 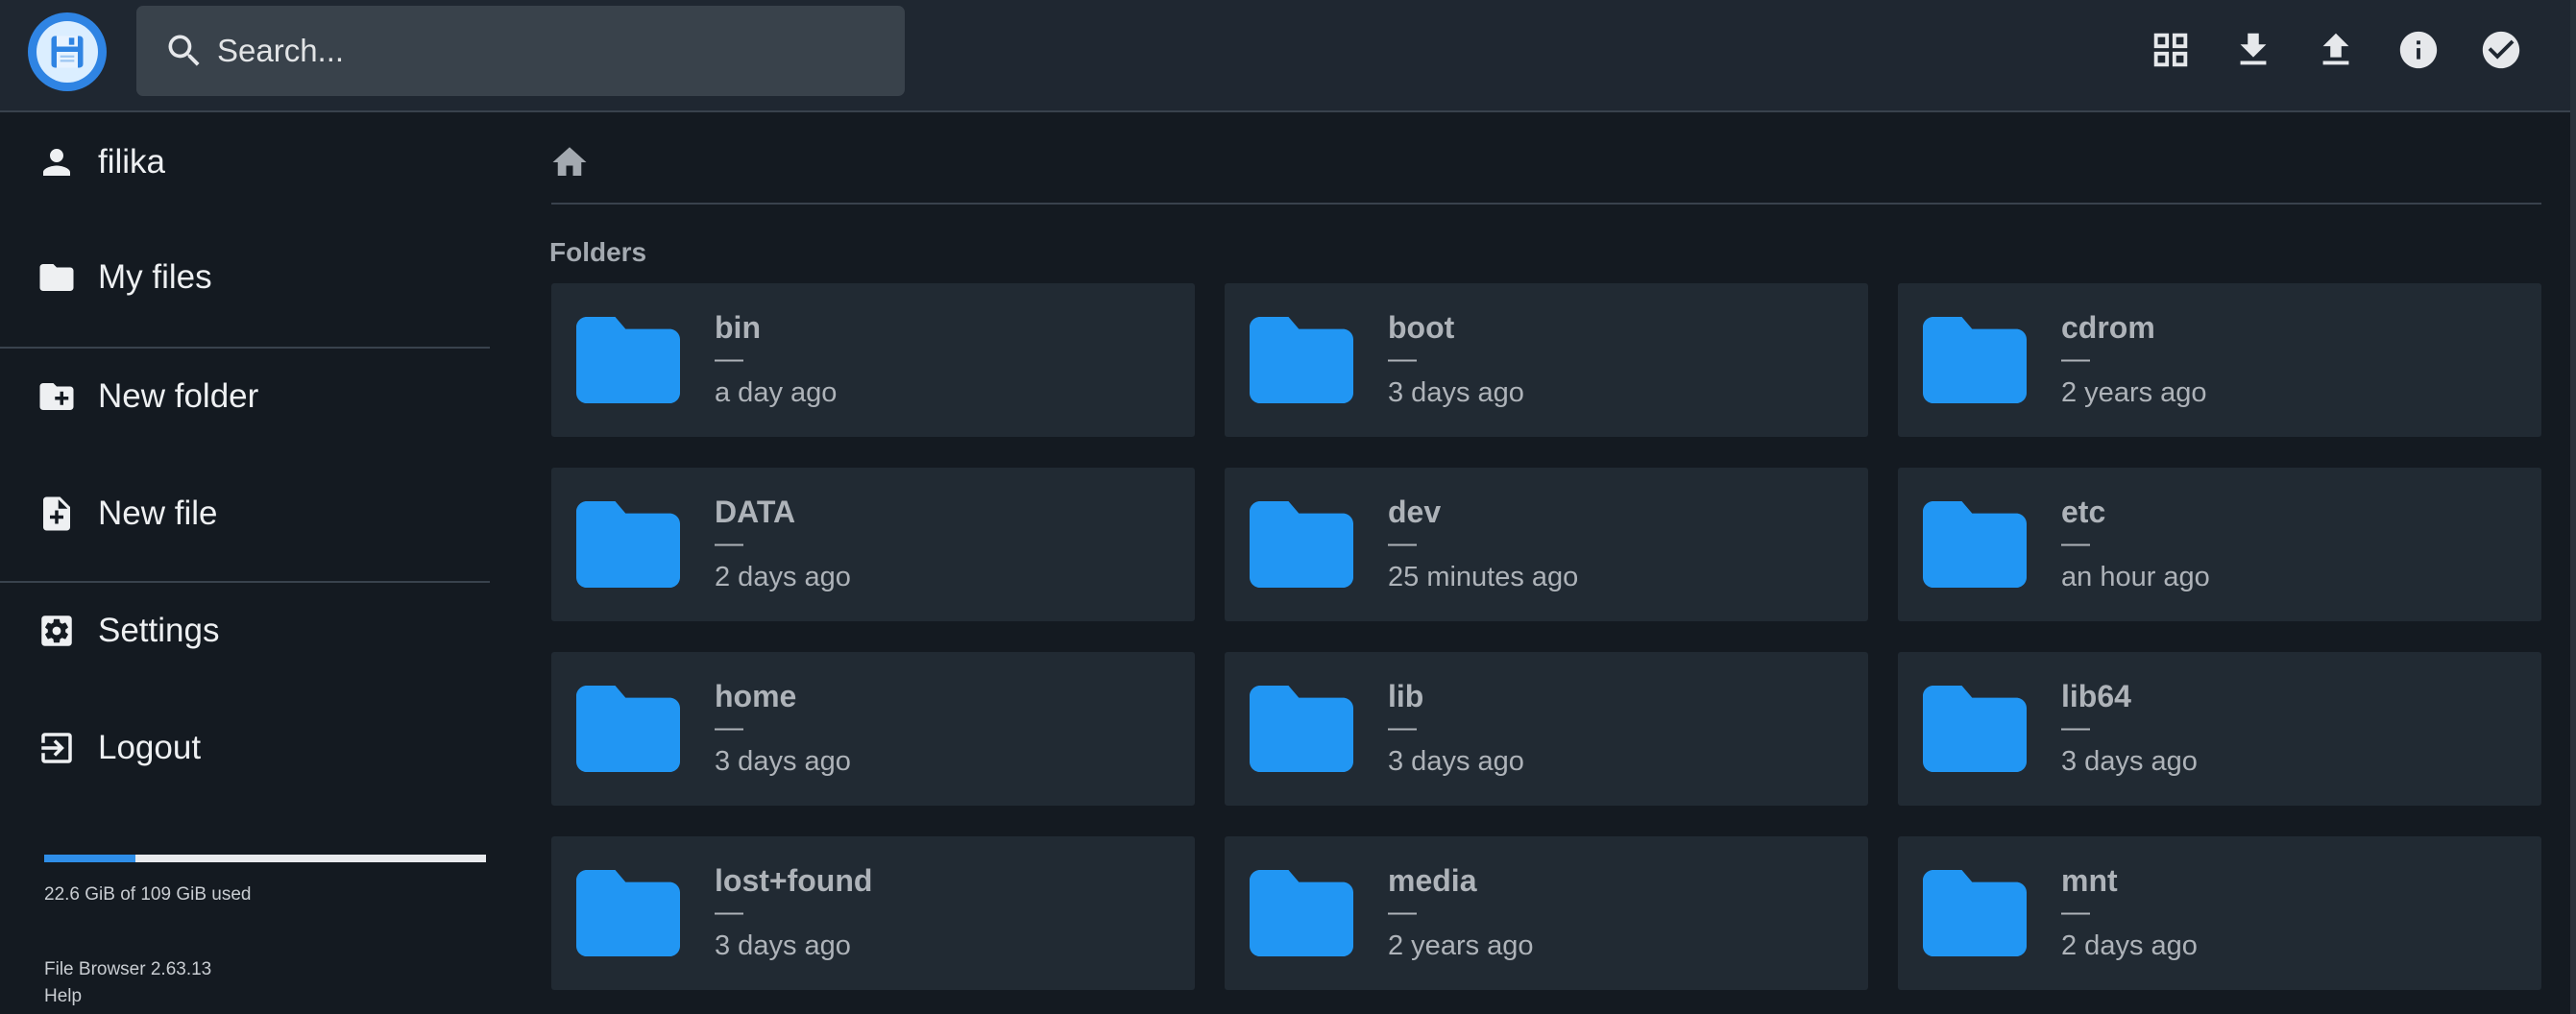 What do you see at coordinates (1288, 56) in the screenshot?
I see `top-header` at bounding box center [1288, 56].